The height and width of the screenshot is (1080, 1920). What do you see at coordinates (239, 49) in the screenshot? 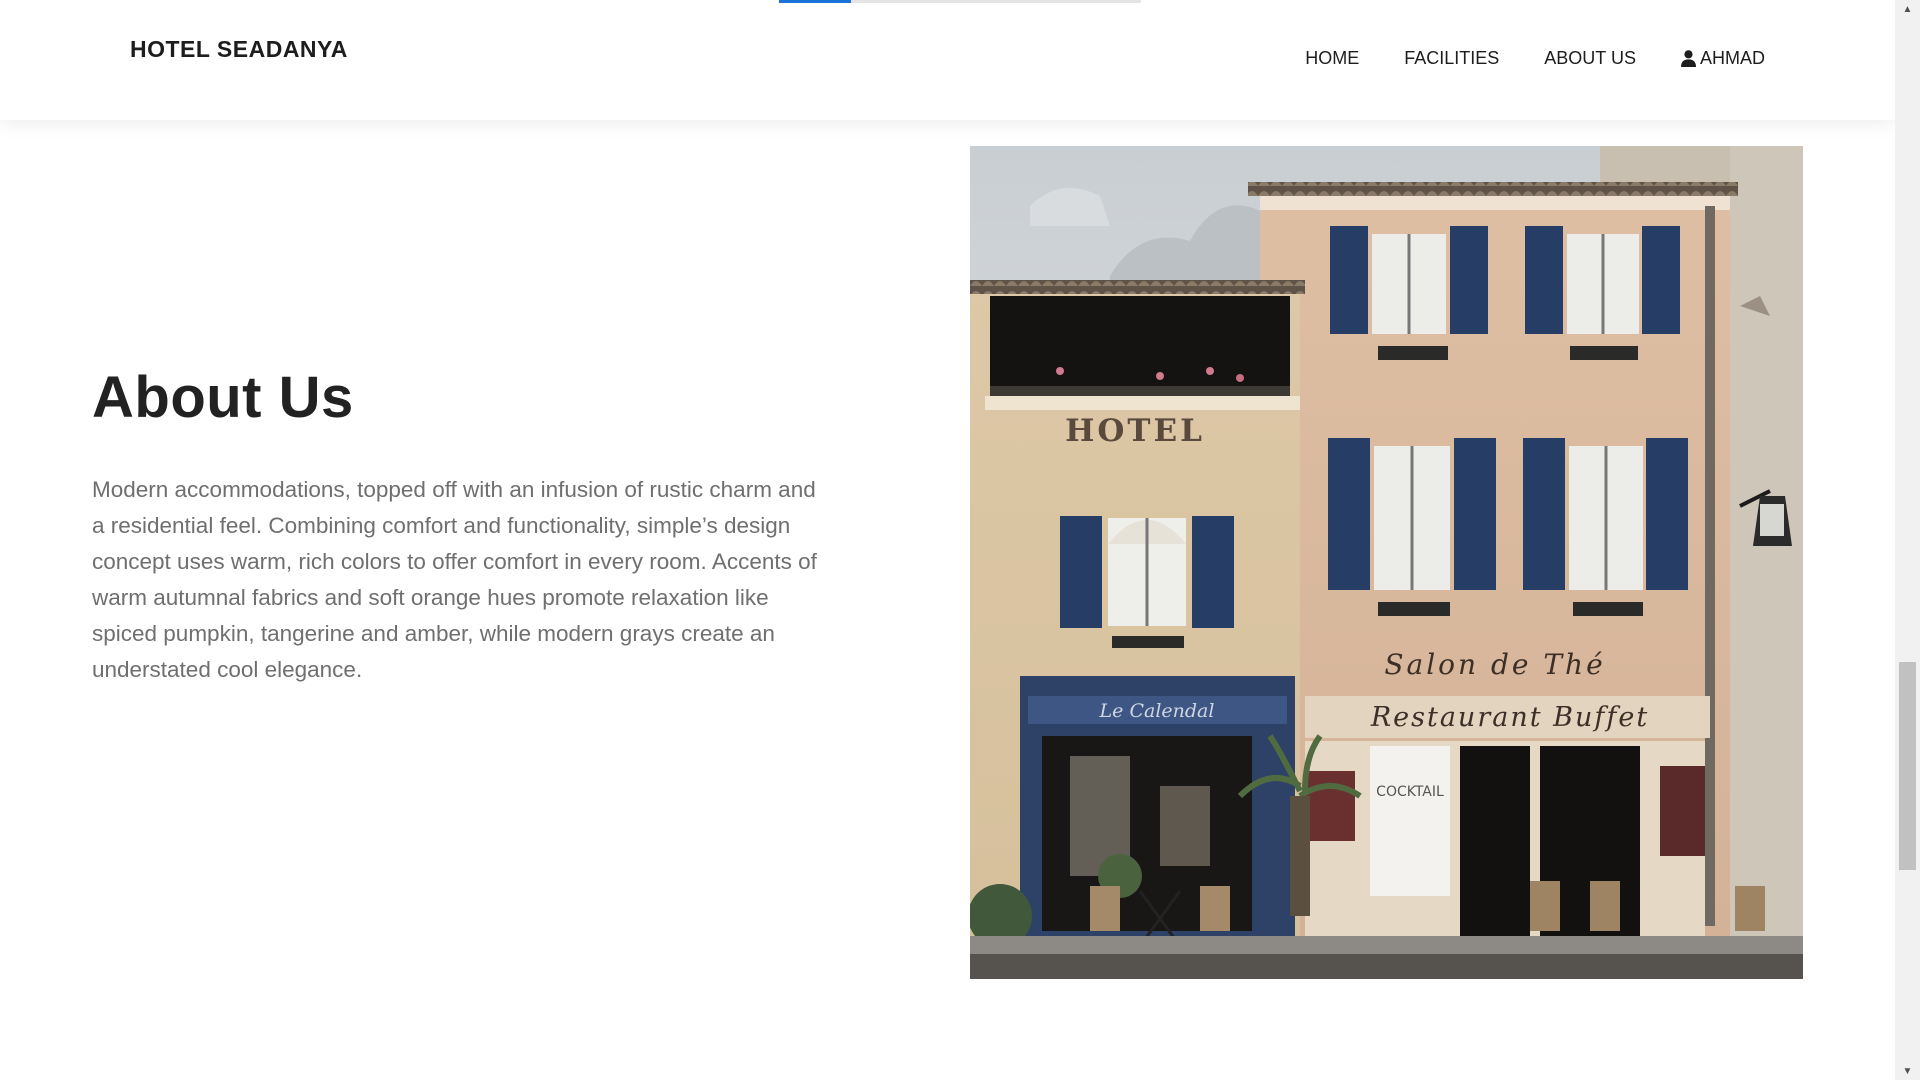
I see `site-logo: HOTEL SEADANYA` at bounding box center [239, 49].